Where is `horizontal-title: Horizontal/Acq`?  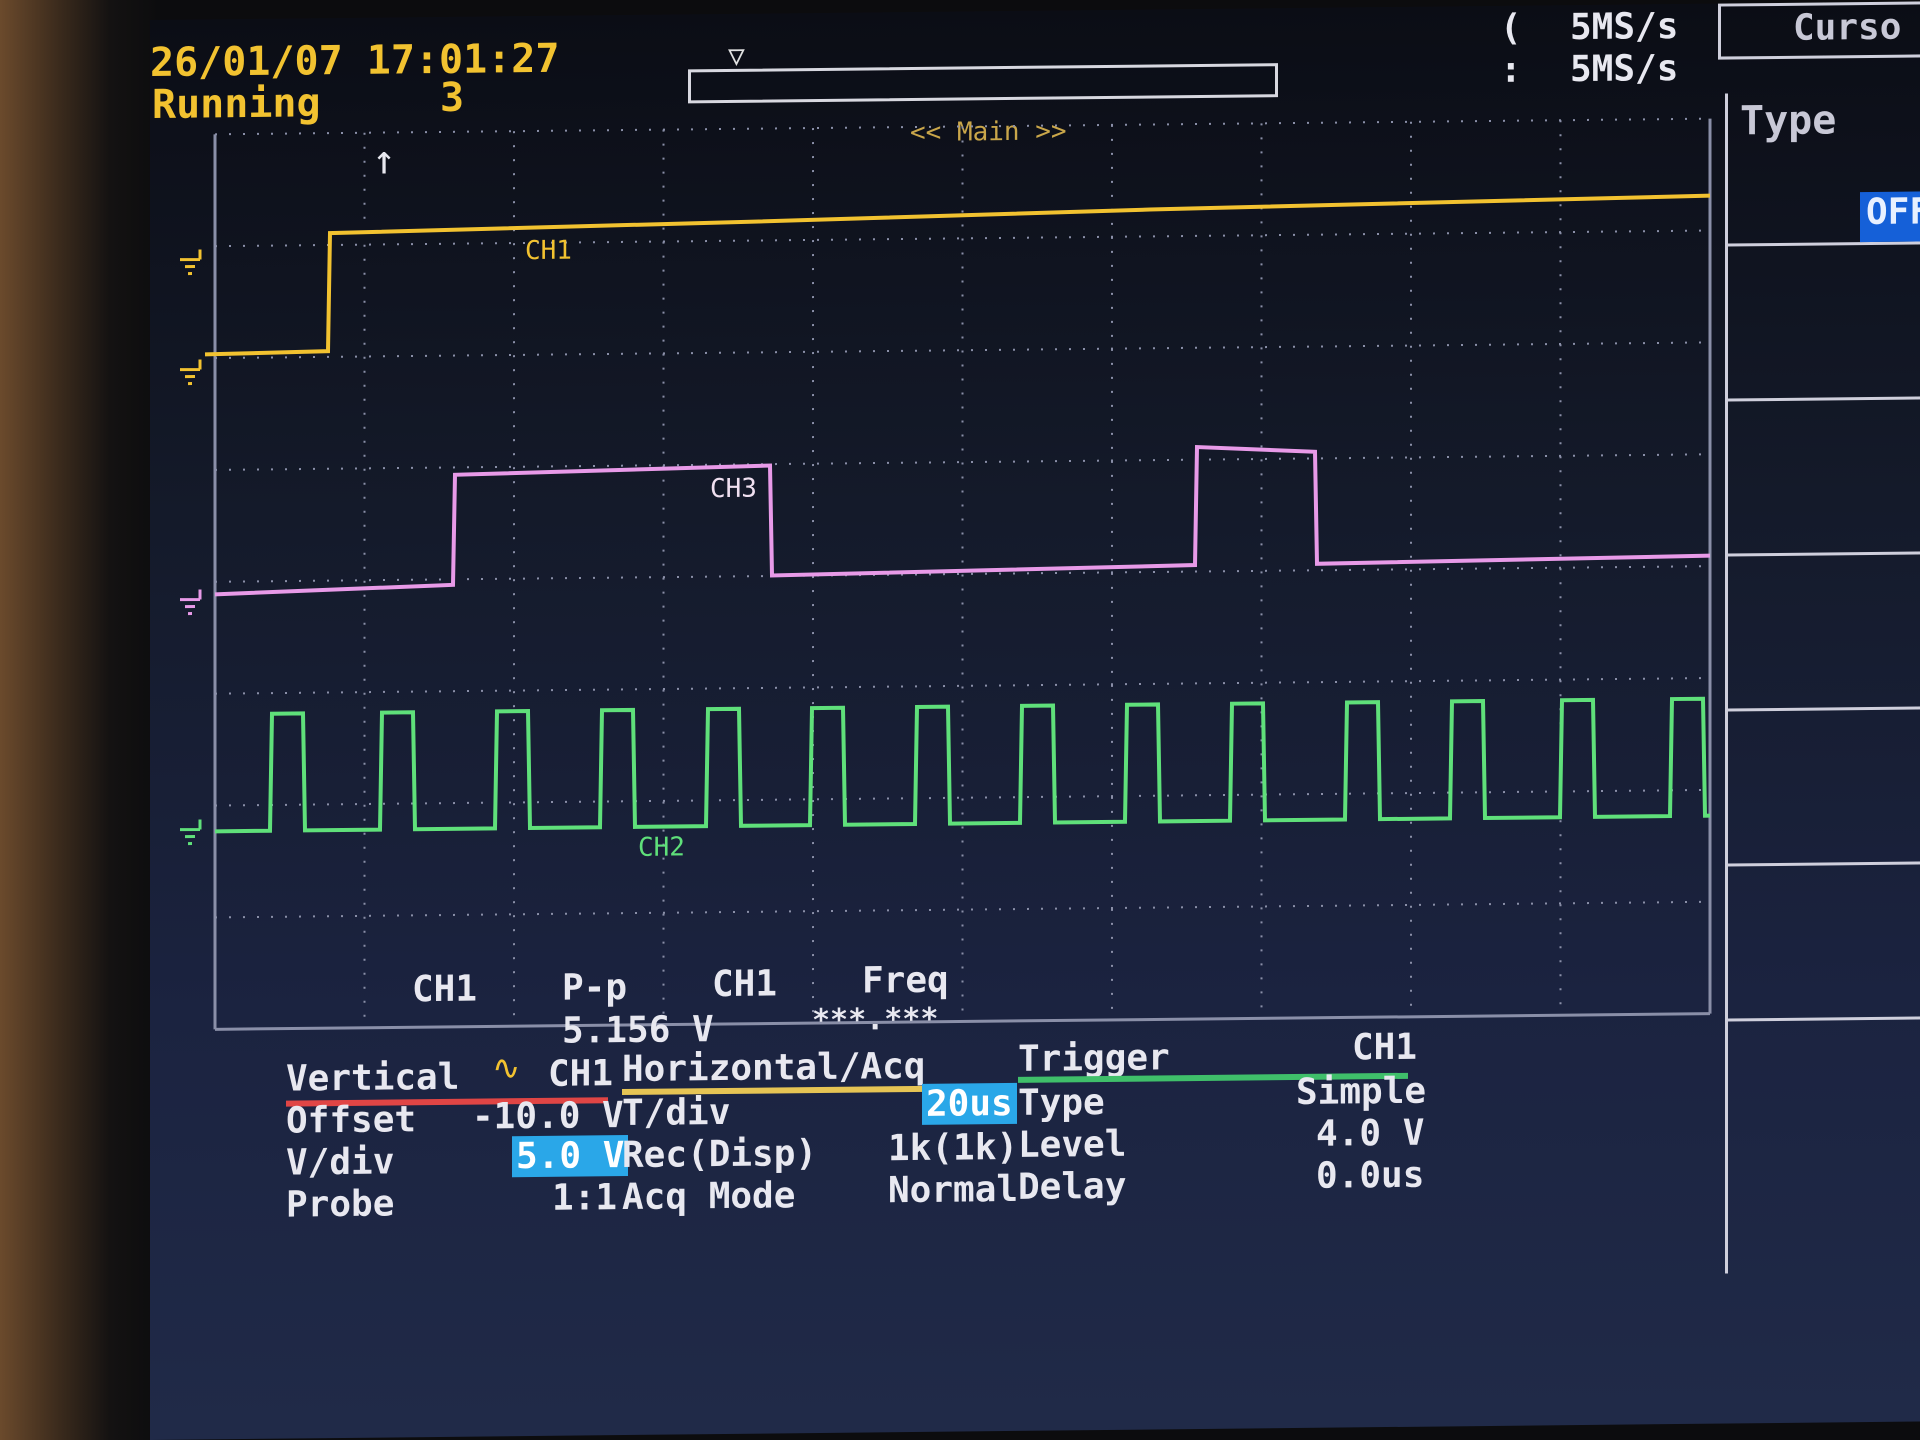
horizontal-title: Horizontal/Acq is located at coordinates (774, 1068).